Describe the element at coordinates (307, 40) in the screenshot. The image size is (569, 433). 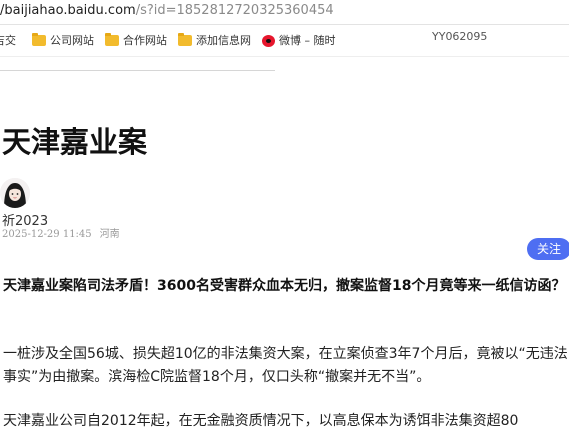
I see `bookmark-label: 微博 – 随时` at that location.